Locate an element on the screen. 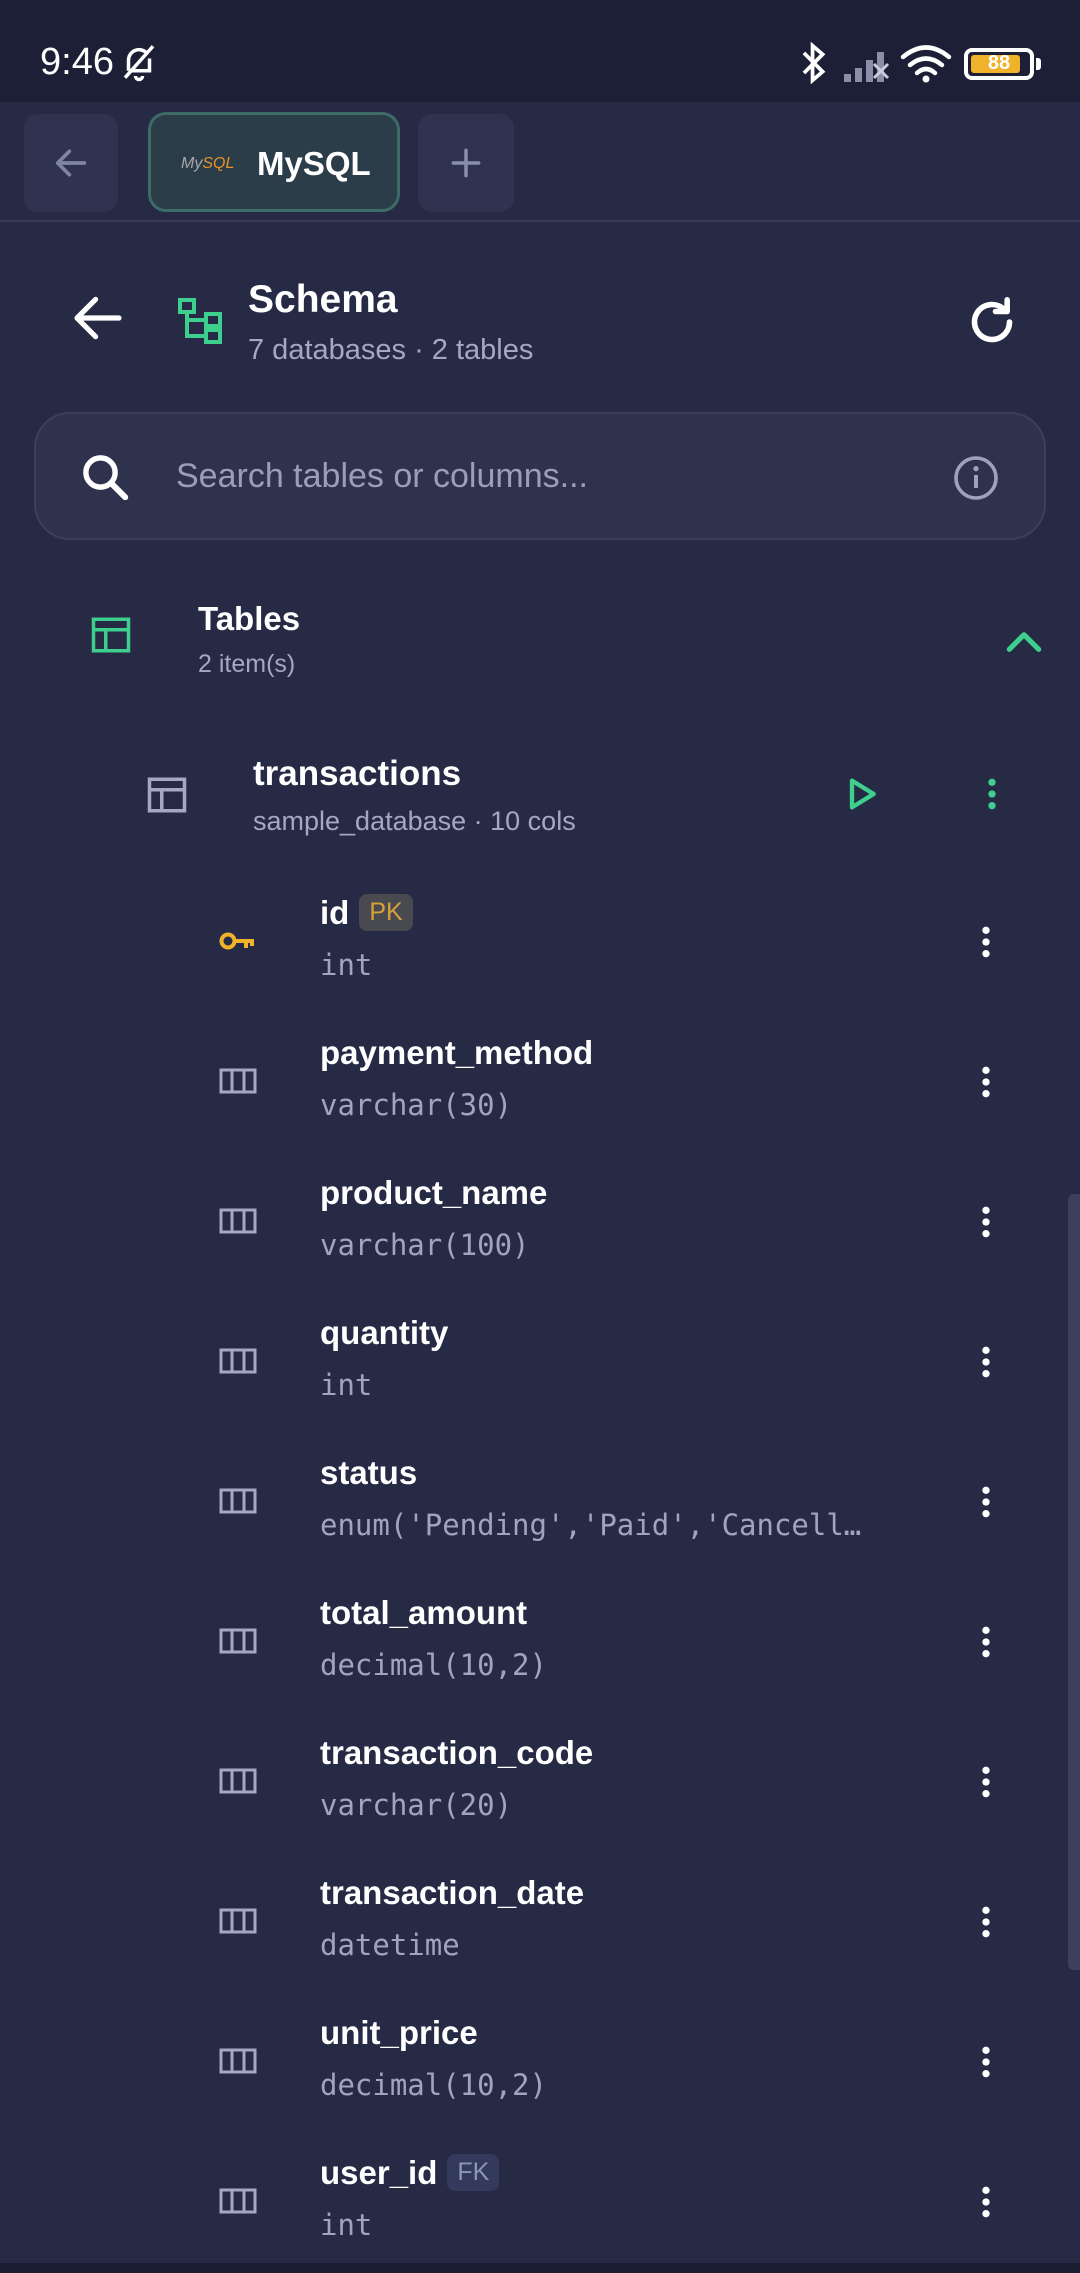 The width and height of the screenshot is (1080, 2273). column-row-id: id PK int is located at coordinates (530, 940).